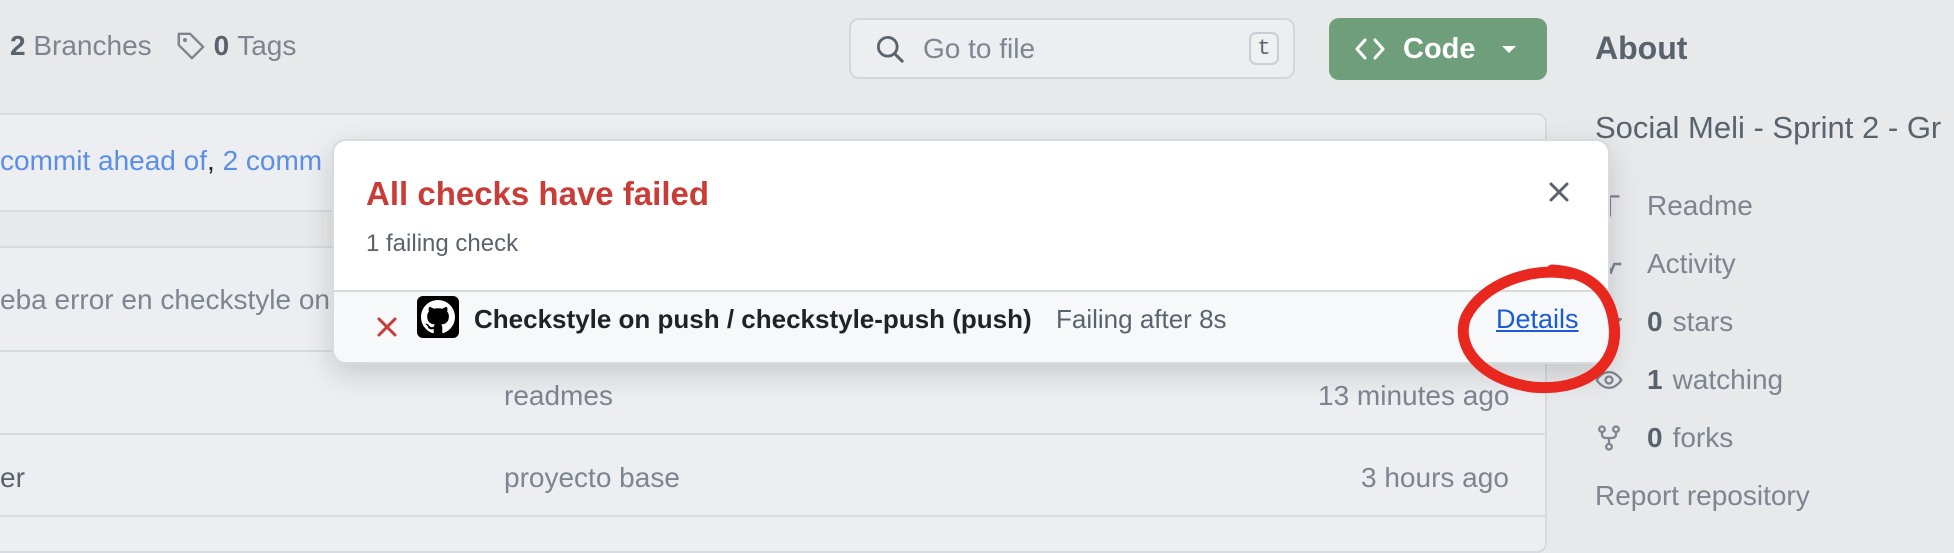 The height and width of the screenshot is (553, 1954). I want to click on branch-tag-counts: 2 Branches 0 Tags, so click(153, 46).